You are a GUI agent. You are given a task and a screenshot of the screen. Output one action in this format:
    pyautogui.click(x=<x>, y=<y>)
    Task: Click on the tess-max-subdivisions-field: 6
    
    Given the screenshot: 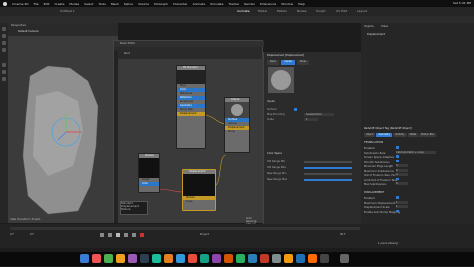 What is the action you would take?
    pyautogui.click(x=402, y=183)
    